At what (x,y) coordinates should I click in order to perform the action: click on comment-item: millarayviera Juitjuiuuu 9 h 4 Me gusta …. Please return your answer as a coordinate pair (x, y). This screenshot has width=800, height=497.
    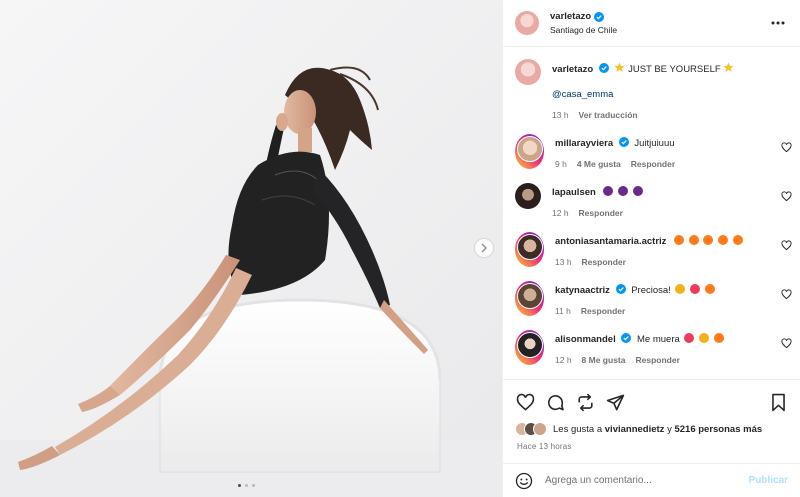
    Looking at the image, I should click on (657, 151).